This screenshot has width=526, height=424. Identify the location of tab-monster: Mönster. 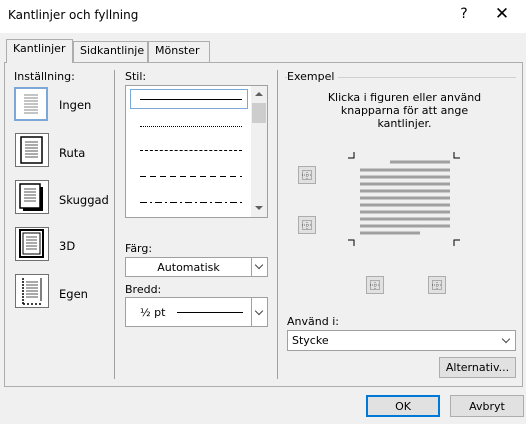
(179, 51).